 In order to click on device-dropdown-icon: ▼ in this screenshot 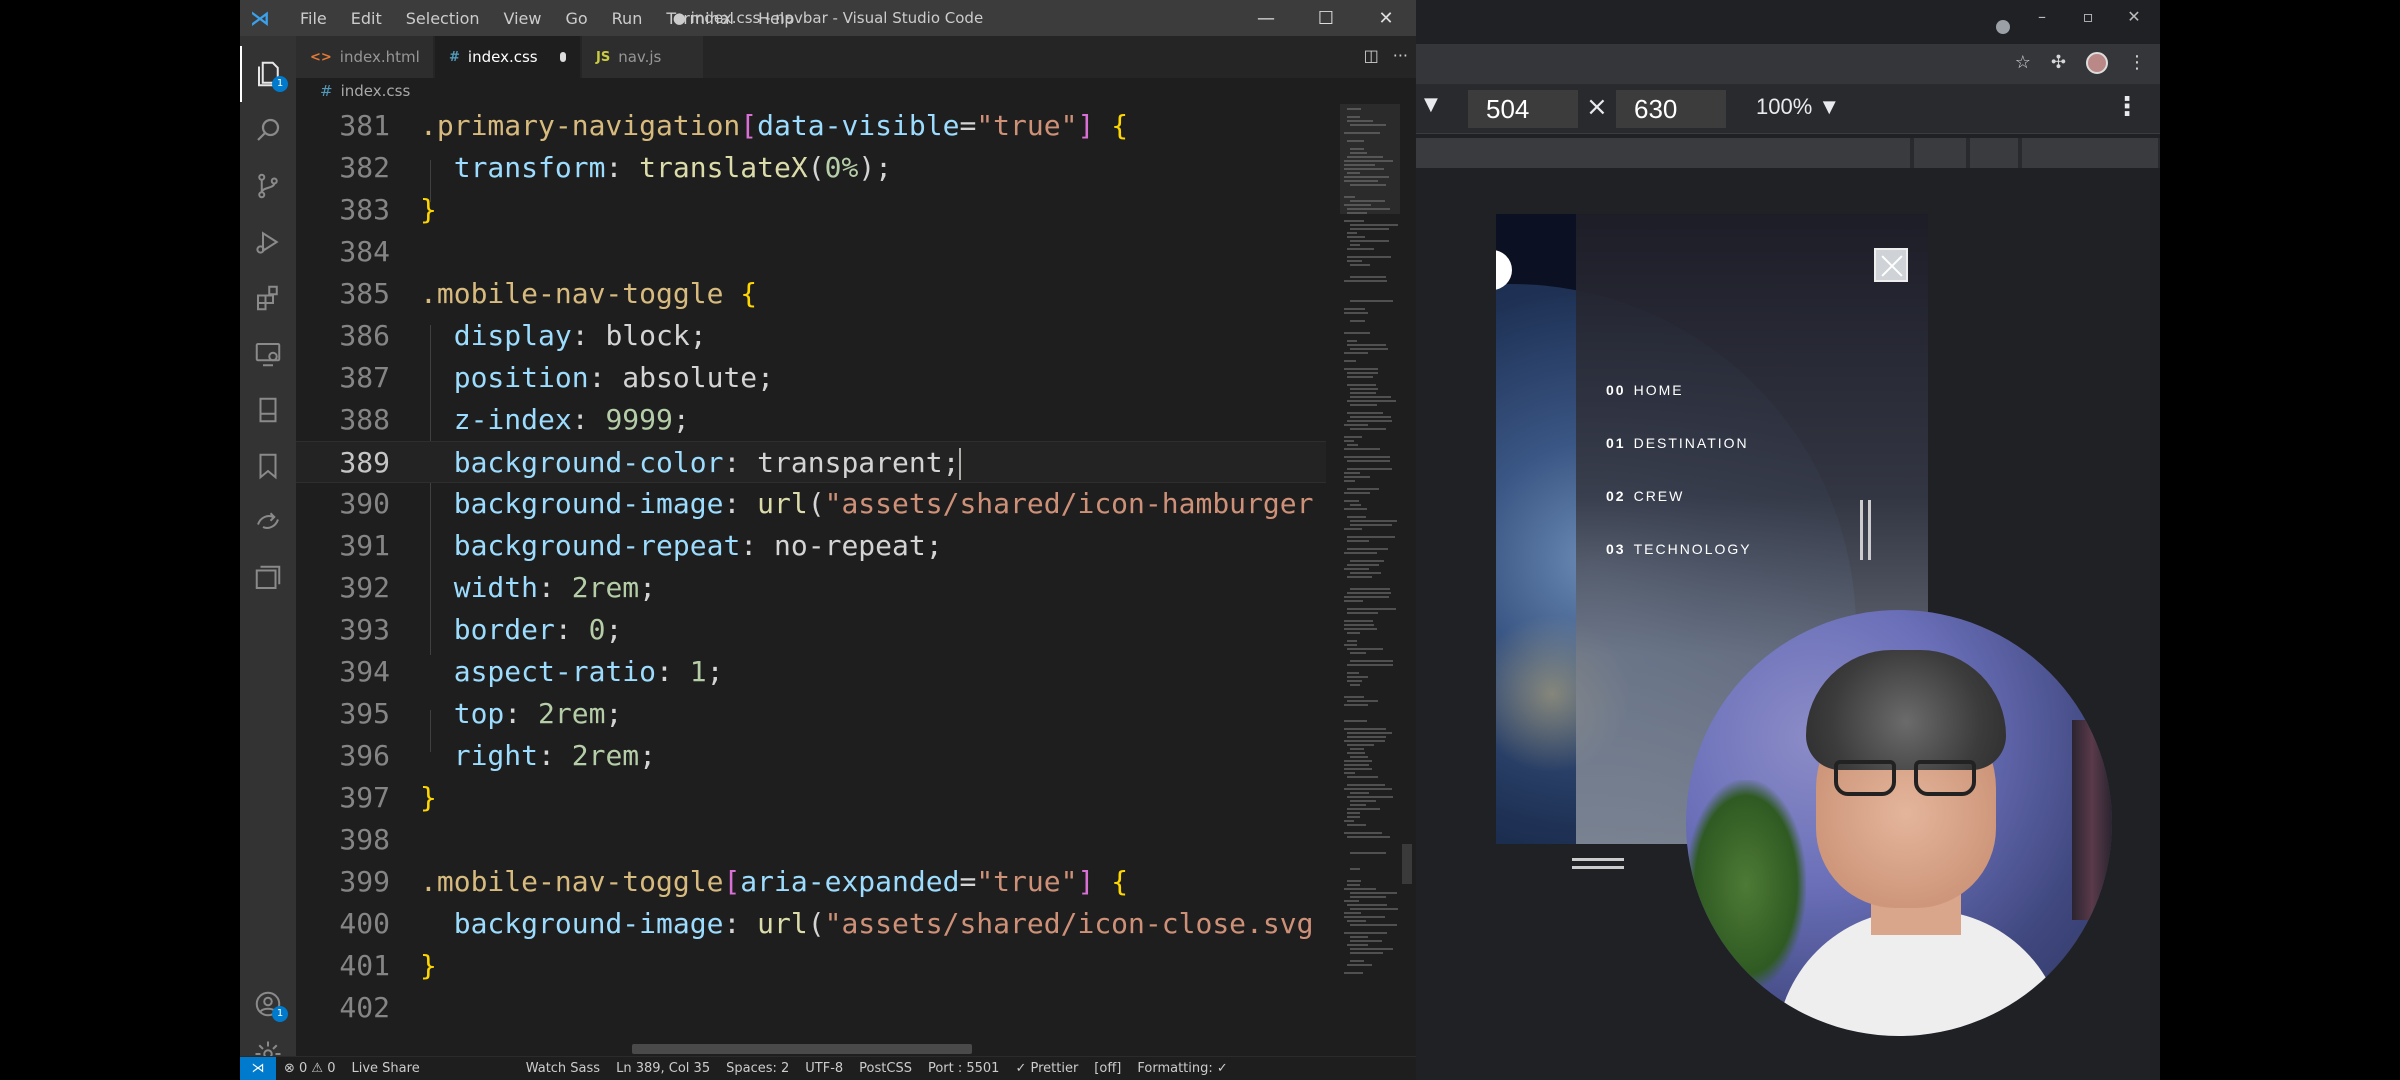, I will do `click(1431, 104)`.